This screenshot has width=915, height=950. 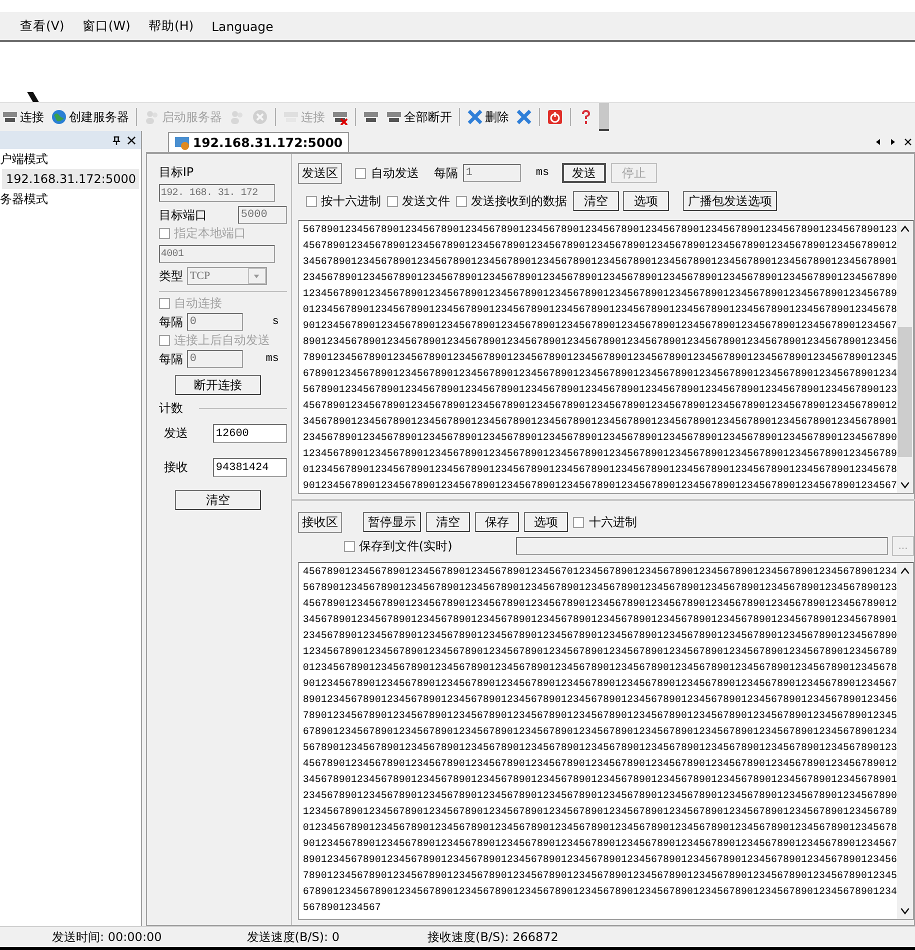 I want to click on power-icon, so click(x=555, y=117).